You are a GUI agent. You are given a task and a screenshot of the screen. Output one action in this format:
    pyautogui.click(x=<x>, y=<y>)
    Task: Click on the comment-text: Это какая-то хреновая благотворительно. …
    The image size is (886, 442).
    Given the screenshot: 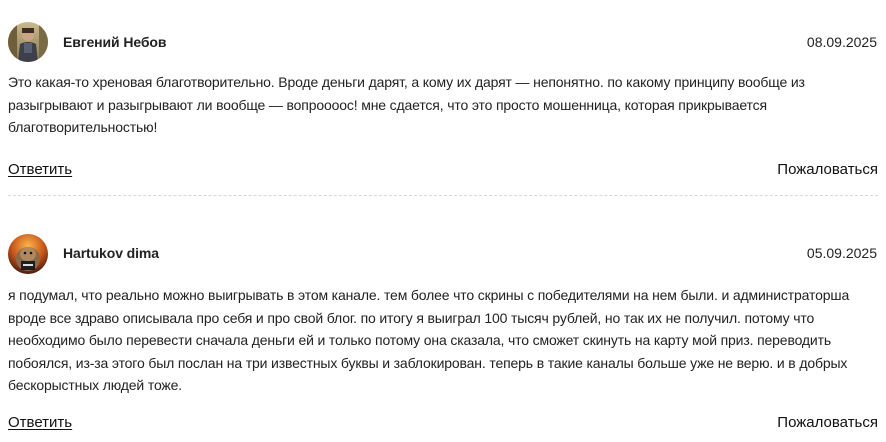 What is the action you would take?
    pyautogui.click(x=406, y=104)
    